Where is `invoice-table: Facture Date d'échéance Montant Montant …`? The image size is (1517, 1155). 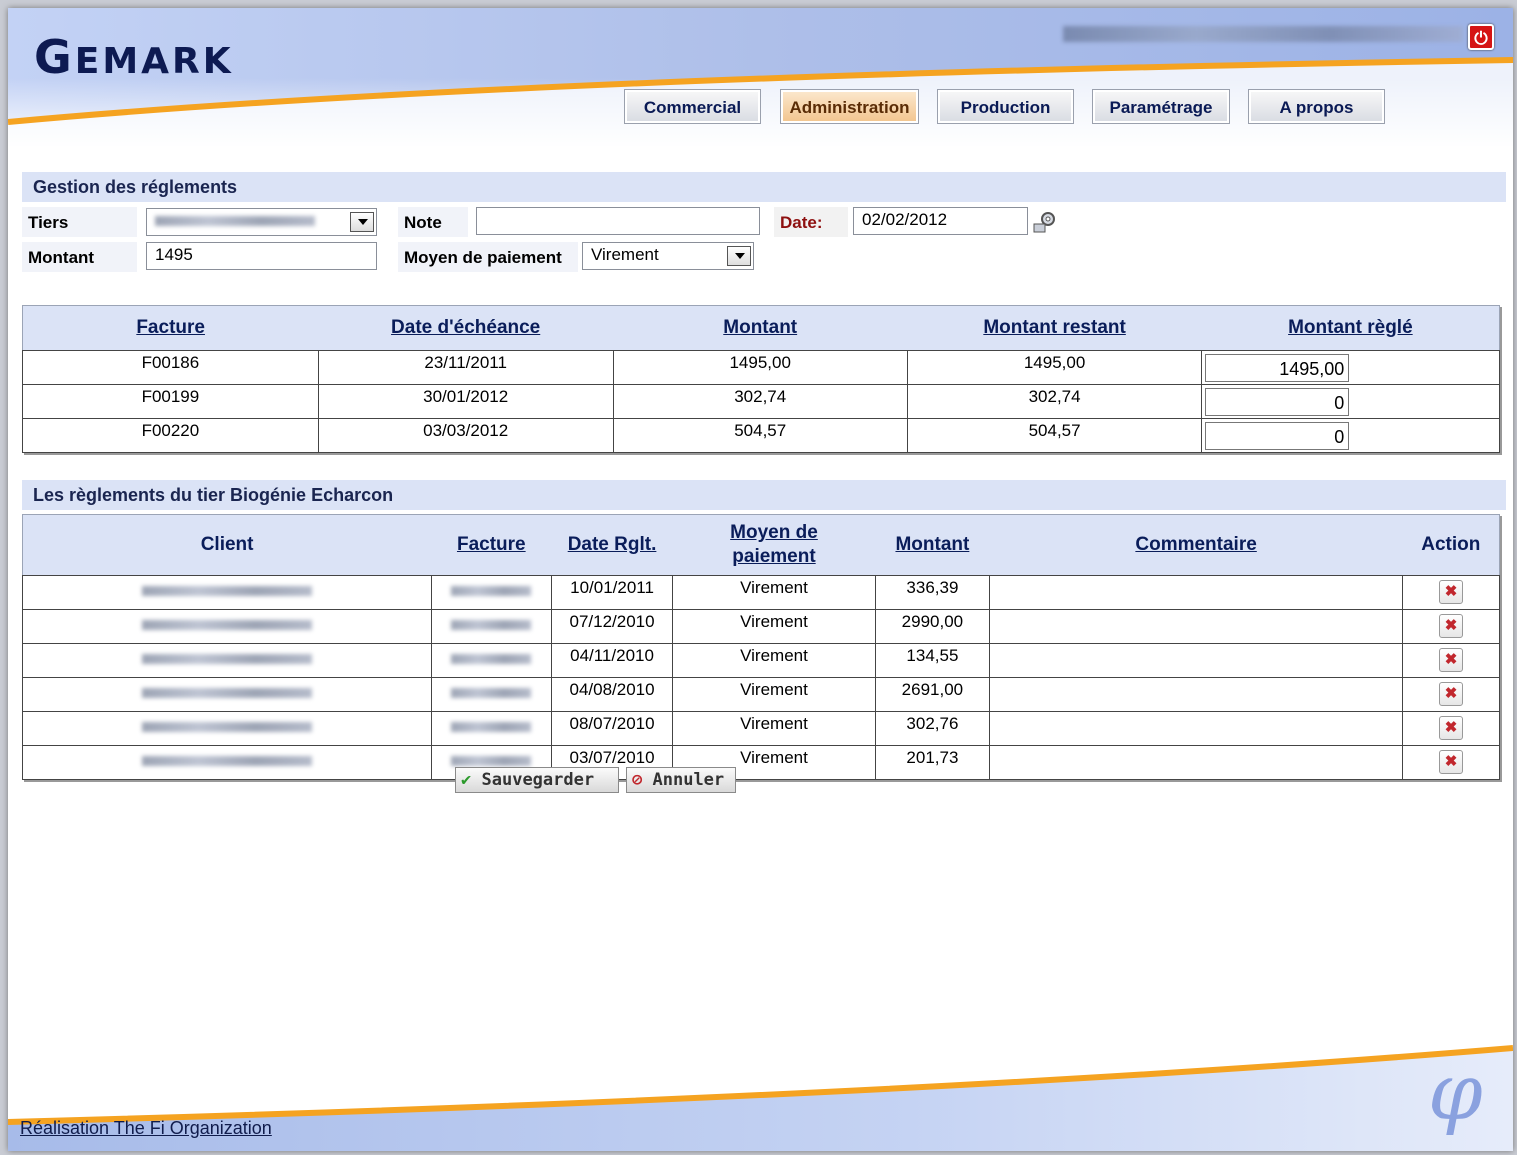
invoice-table: Facture Date d'échéance Montant Montant … is located at coordinates (761, 379).